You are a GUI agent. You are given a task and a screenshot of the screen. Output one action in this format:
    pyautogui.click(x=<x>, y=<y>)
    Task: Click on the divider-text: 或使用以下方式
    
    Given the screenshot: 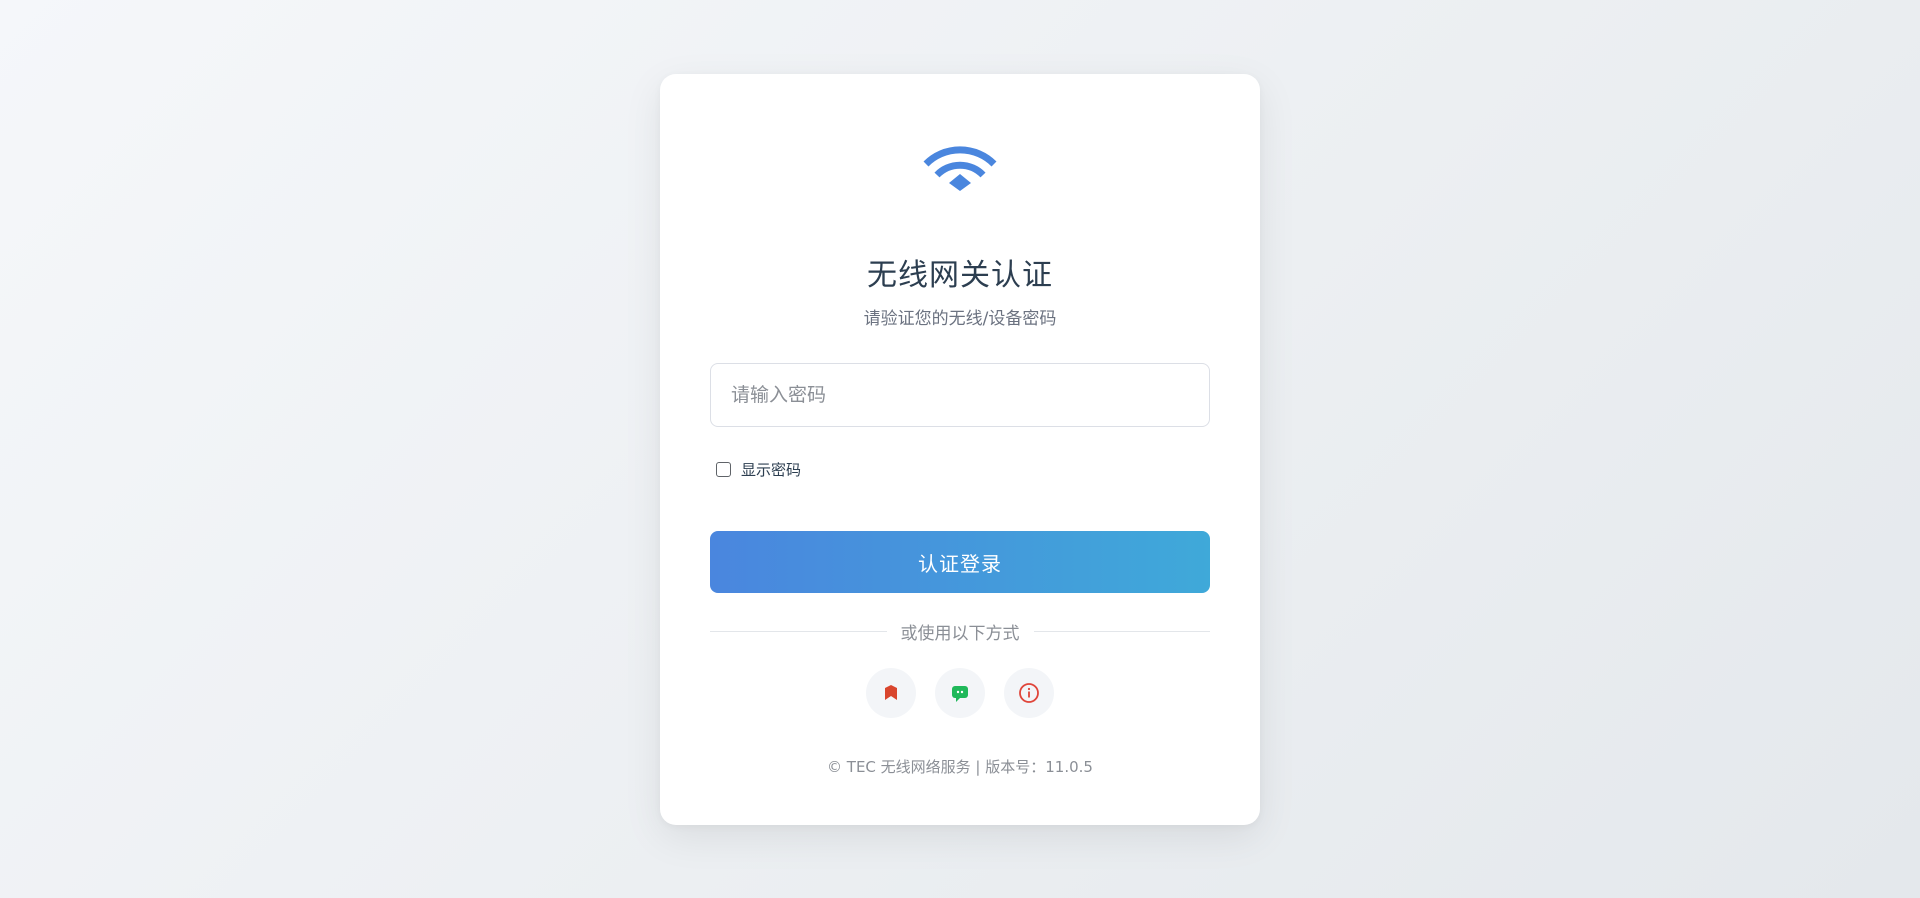 What is the action you would take?
    pyautogui.click(x=960, y=633)
    